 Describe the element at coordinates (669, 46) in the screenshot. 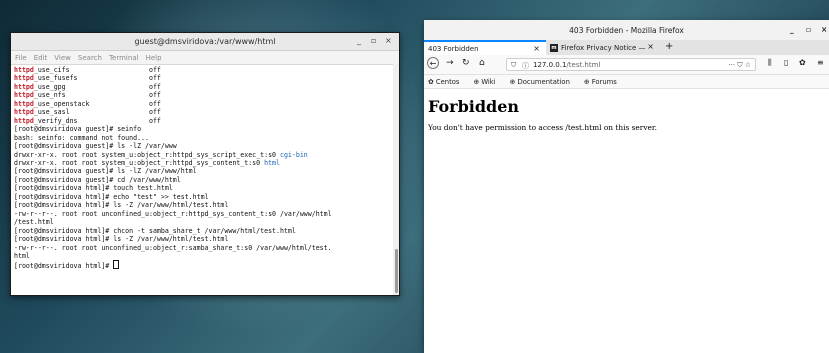

I see `new-tab-button: +` at that location.